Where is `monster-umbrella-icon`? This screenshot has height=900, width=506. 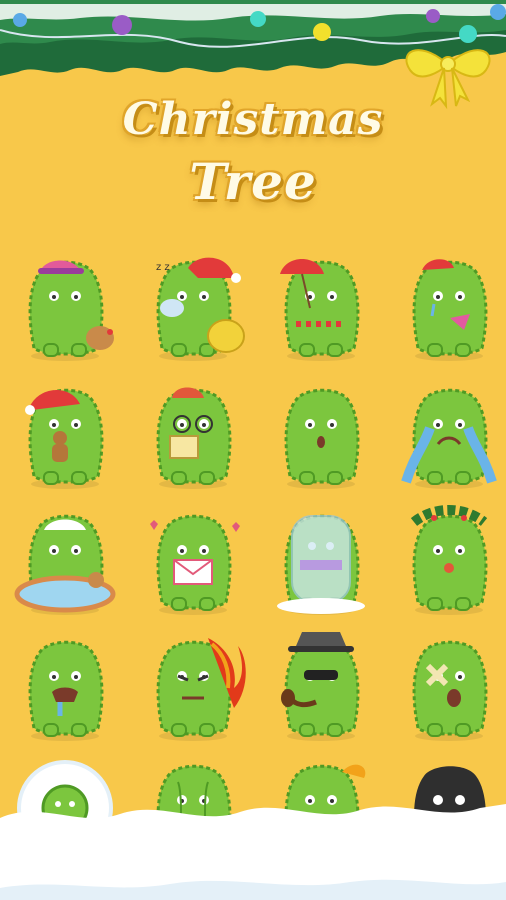
monster-umbrella-icon is located at coordinates (320, 310).